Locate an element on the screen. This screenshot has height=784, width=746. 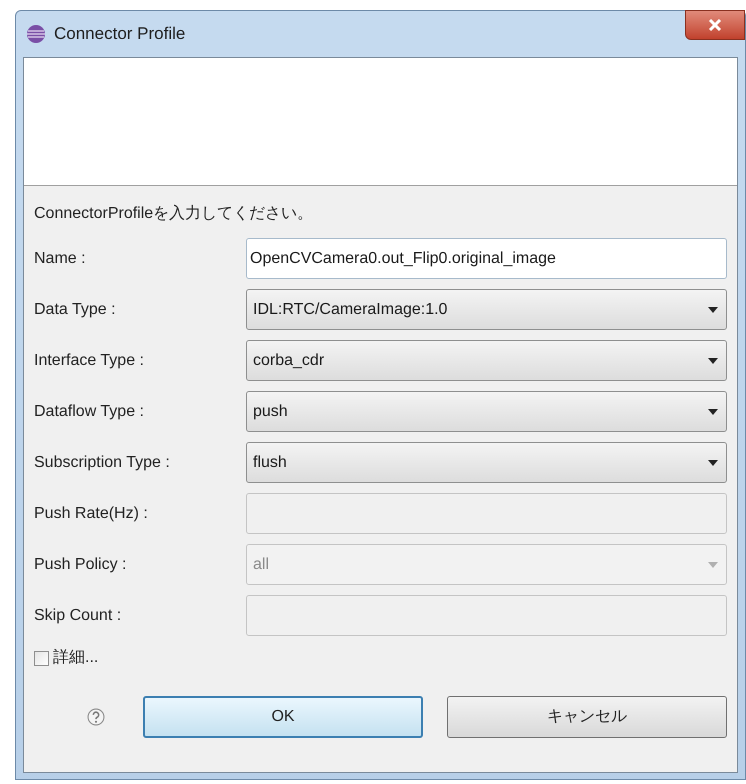
dropdown: corba_cdr is located at coordinates (486, 360).